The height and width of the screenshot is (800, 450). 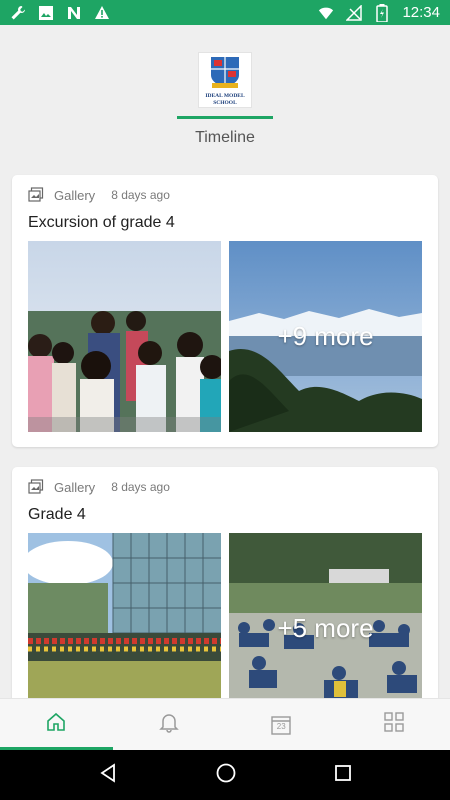 I want to click on wifi-icon, so click(x=326, y=13).